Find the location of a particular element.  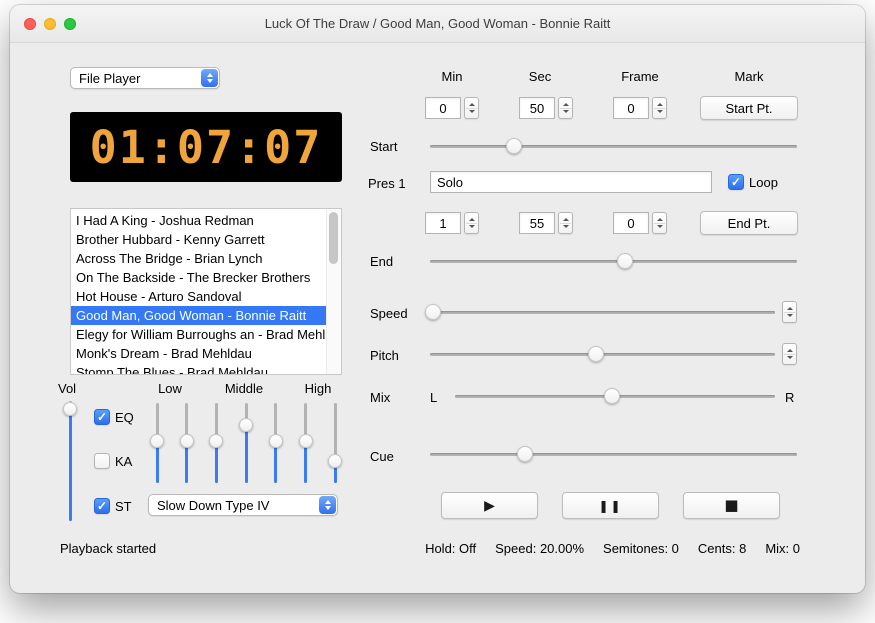

start-slider is located at coordinates (613, 146).